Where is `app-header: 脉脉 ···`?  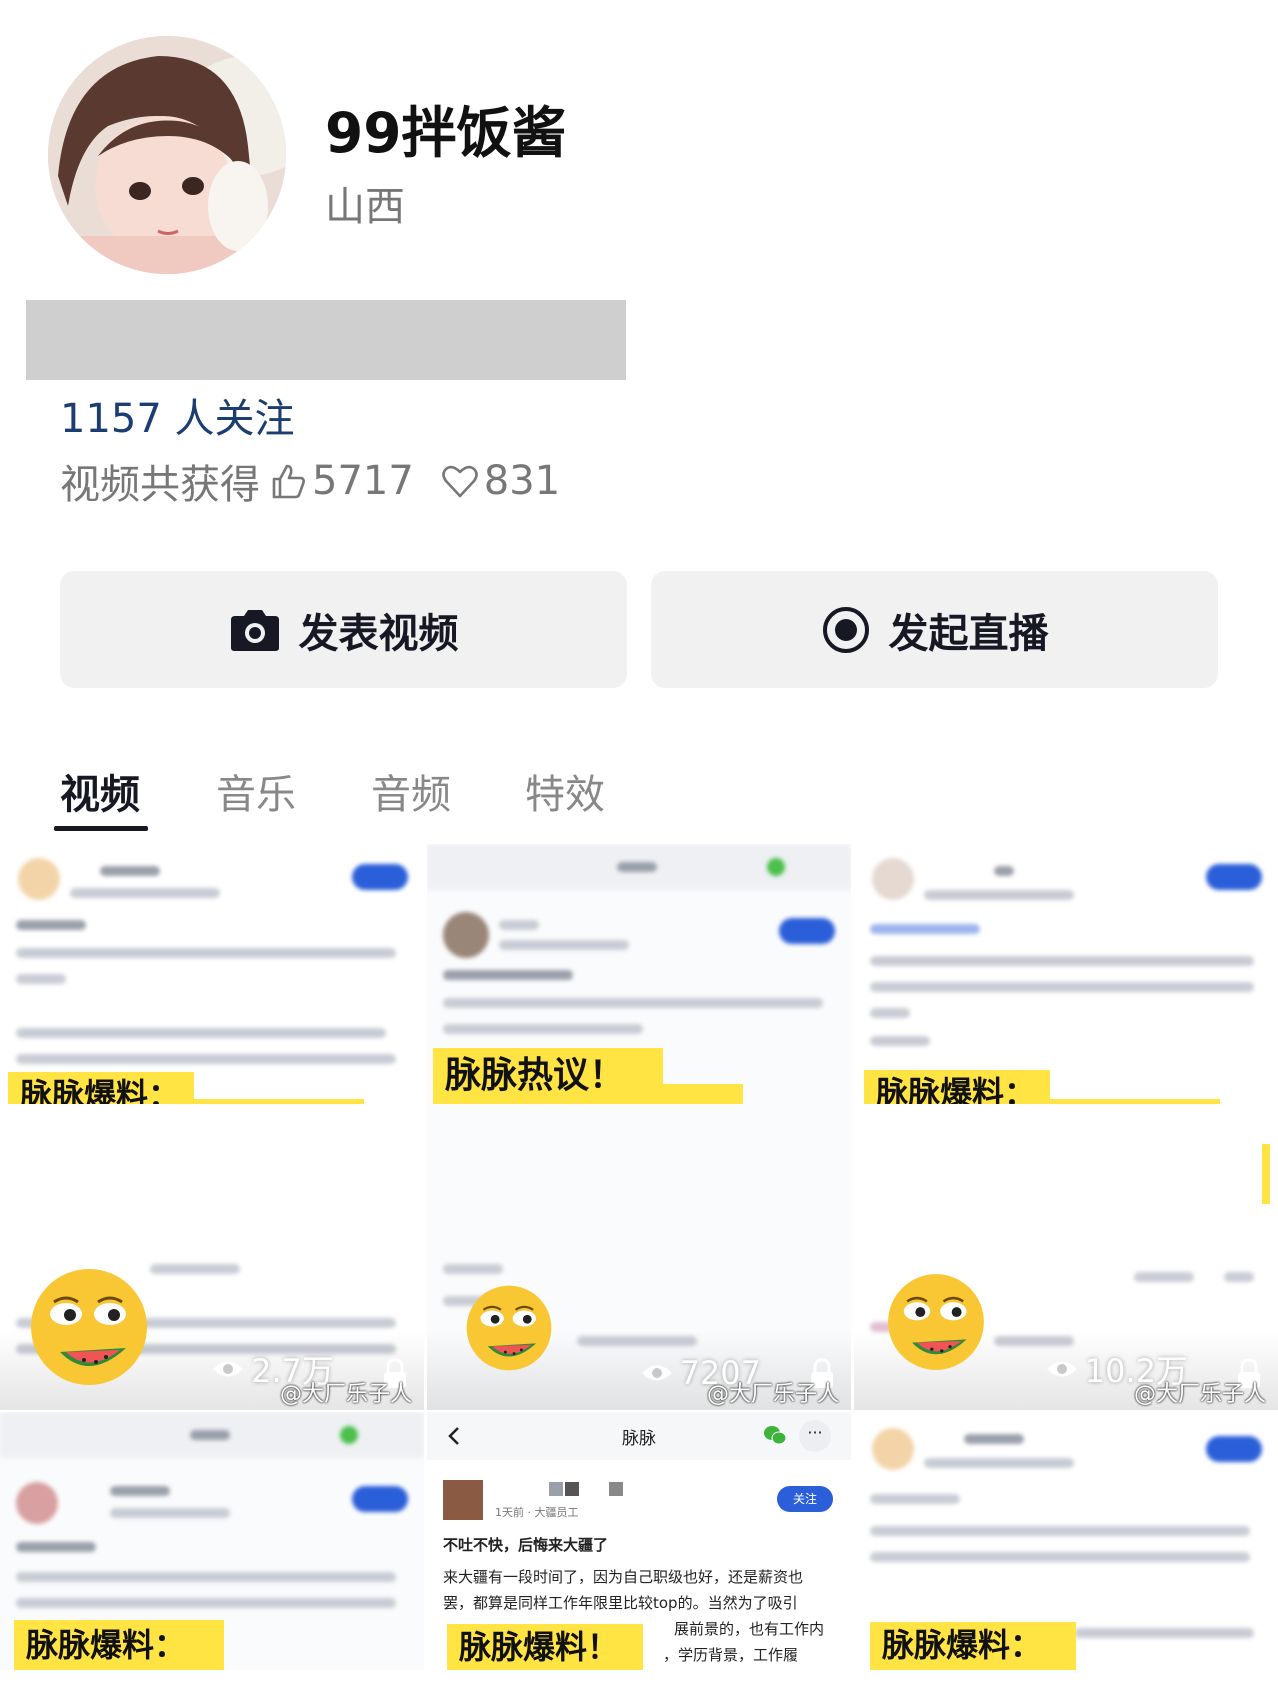
app-header: 脉脉 ··· is located at coordinates (639, 1436).